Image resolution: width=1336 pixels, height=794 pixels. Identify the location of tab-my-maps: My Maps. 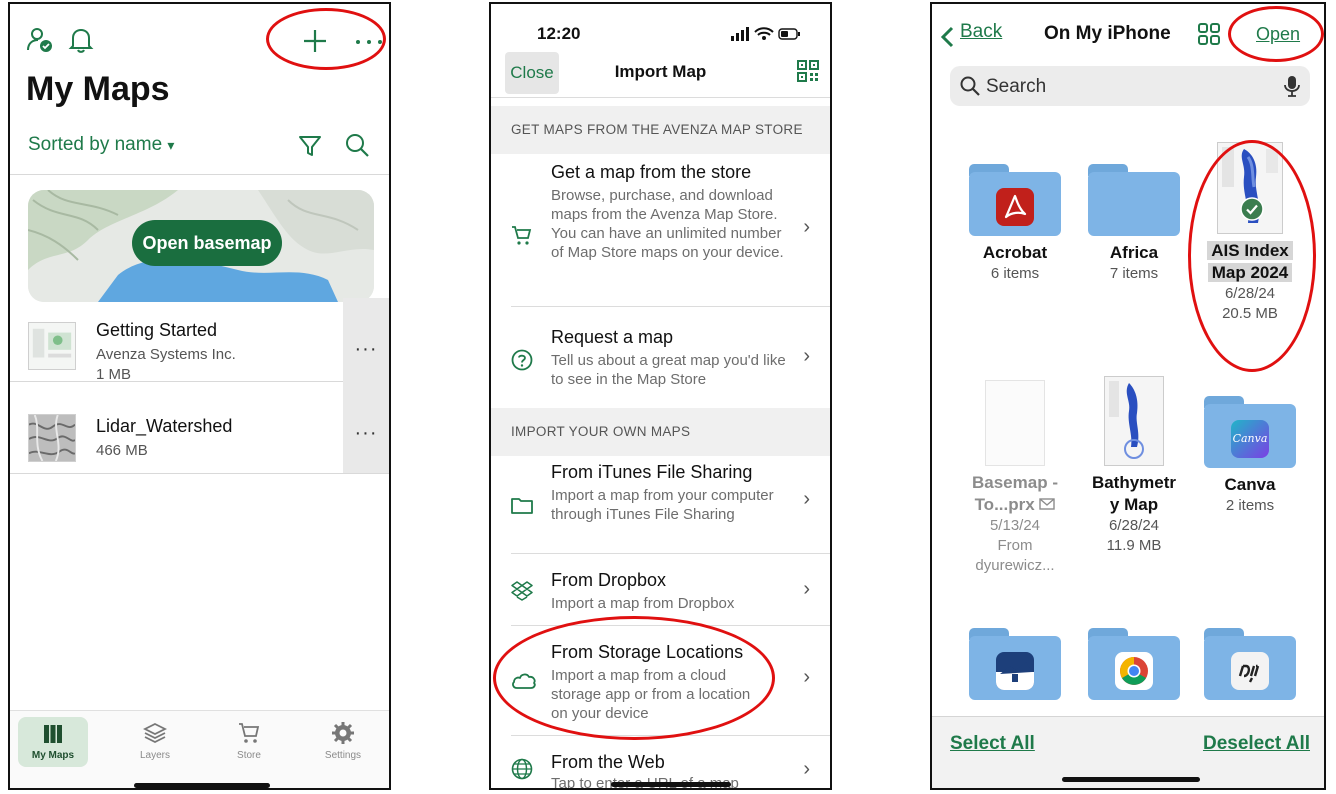
(53, 742).